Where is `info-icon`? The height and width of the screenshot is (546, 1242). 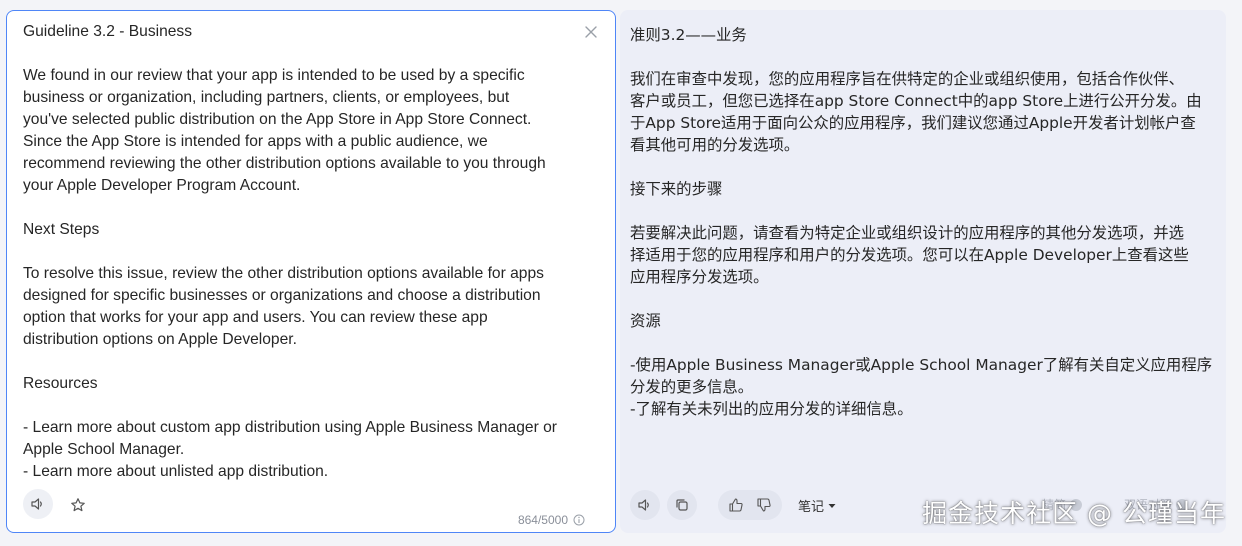 info-icon is located at coordinates (579, 520).